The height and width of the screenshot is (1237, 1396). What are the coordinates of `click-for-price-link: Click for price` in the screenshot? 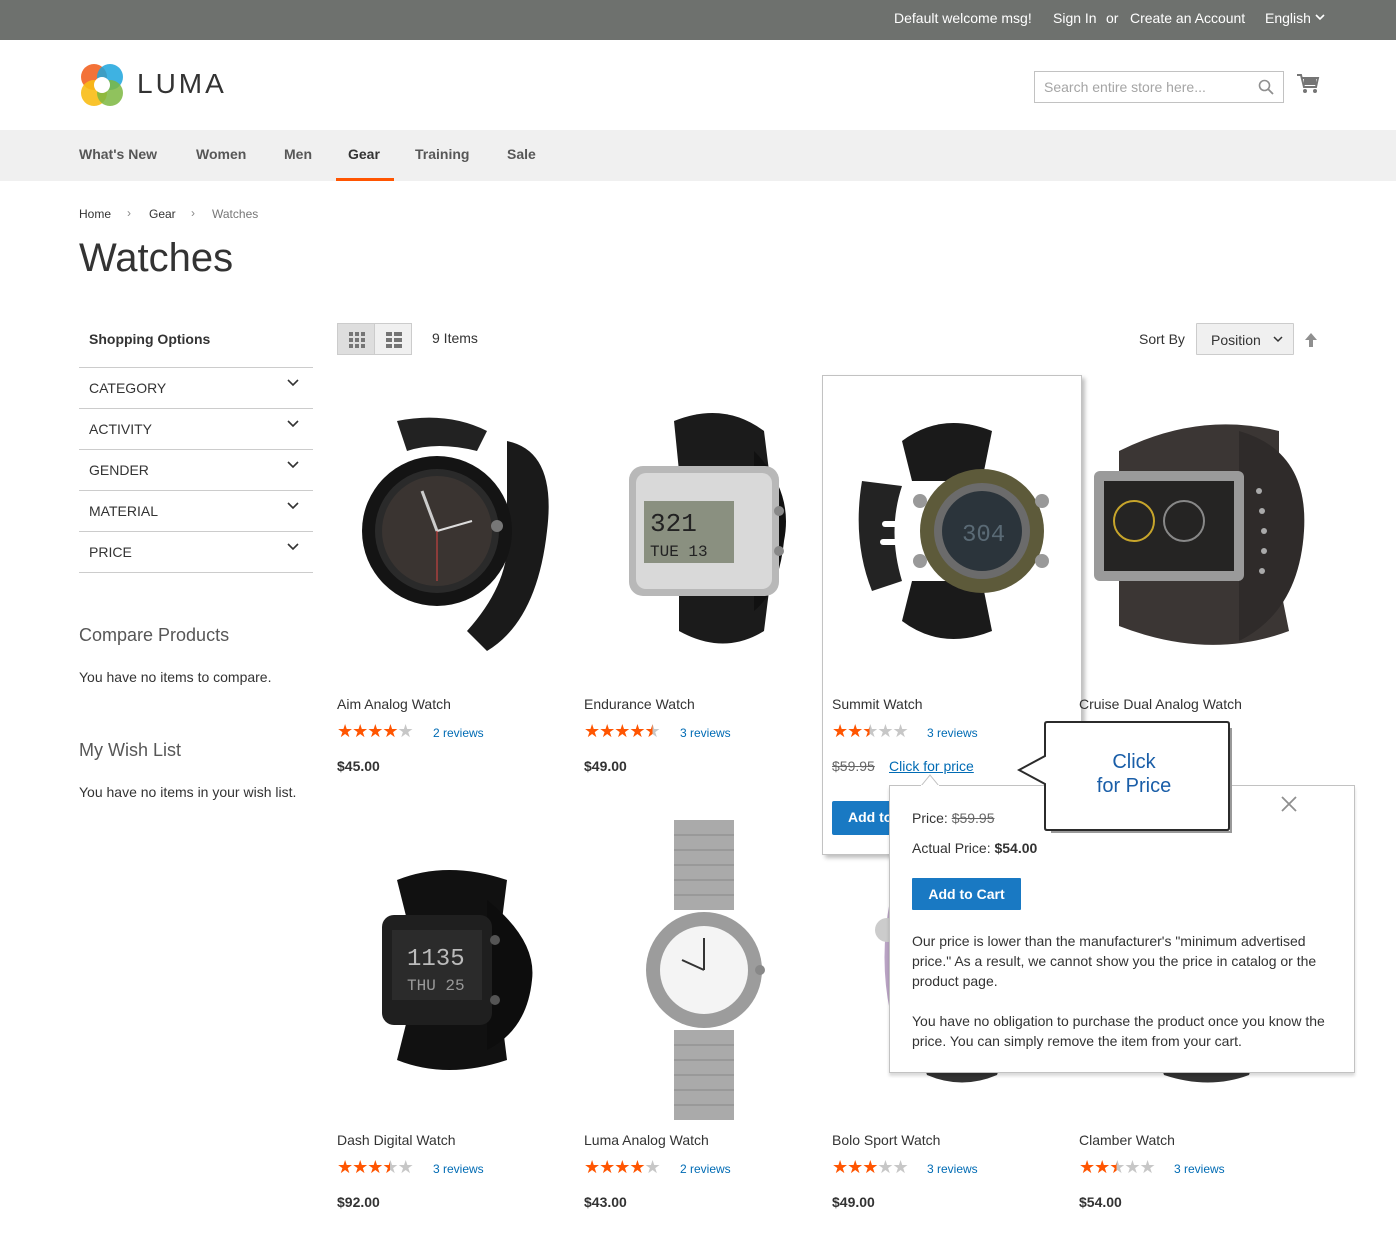 It's located at (931, 766).